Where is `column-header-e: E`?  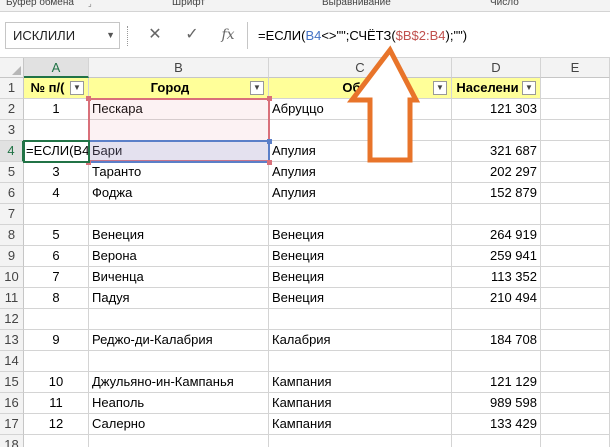 column-header-e: E is located at coordinates (575, 68).